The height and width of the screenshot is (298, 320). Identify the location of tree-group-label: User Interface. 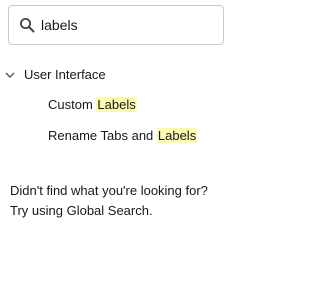
(65, 74).